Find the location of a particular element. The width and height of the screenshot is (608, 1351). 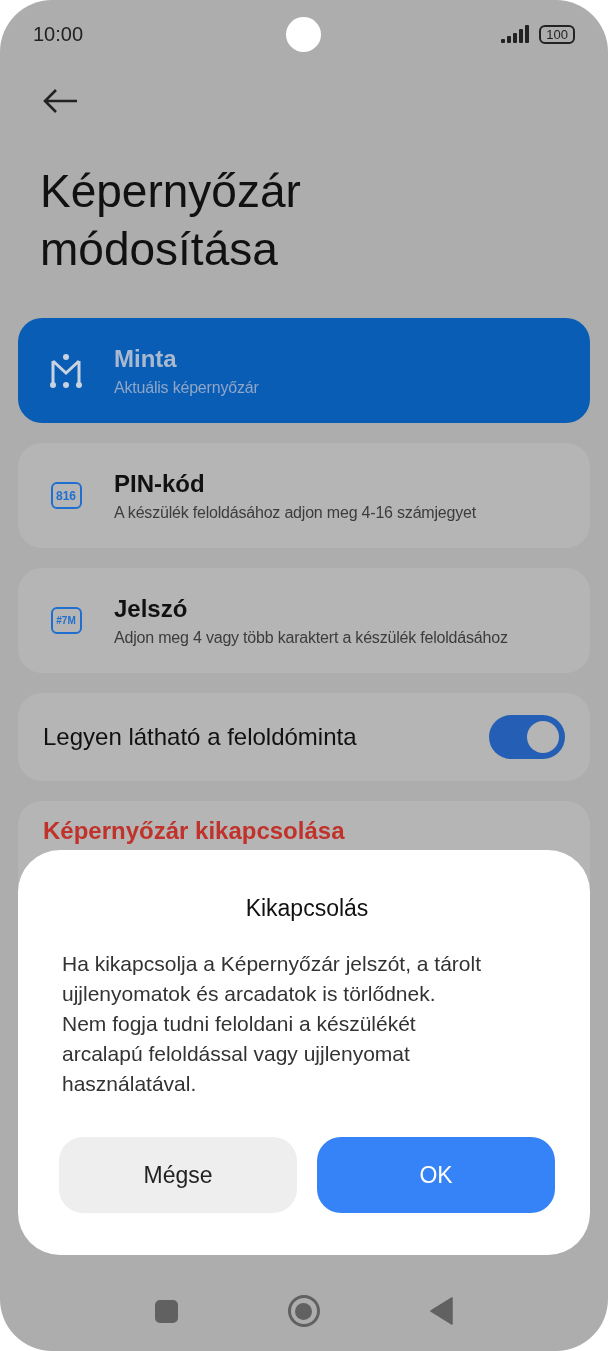

dialog-title: Kikapcsolás is located at coordinates (307, 908).